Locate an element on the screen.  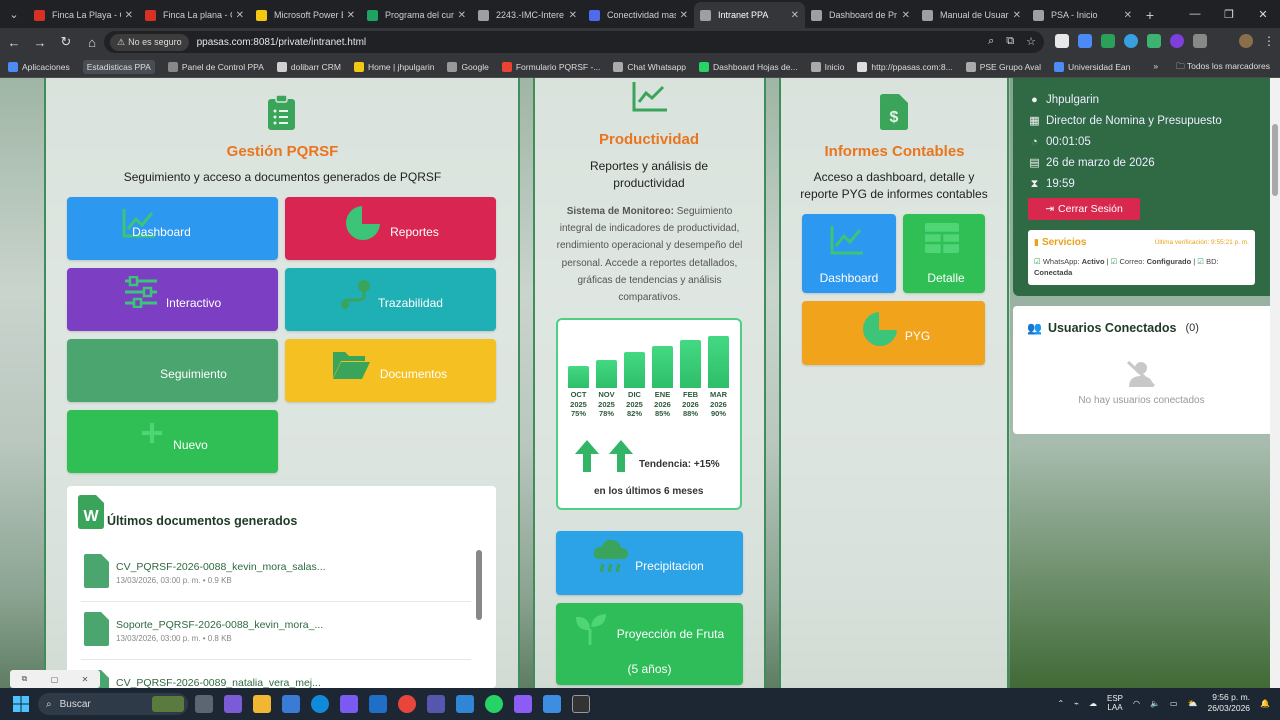
notepad-icon is located at coordinates (552, 704).